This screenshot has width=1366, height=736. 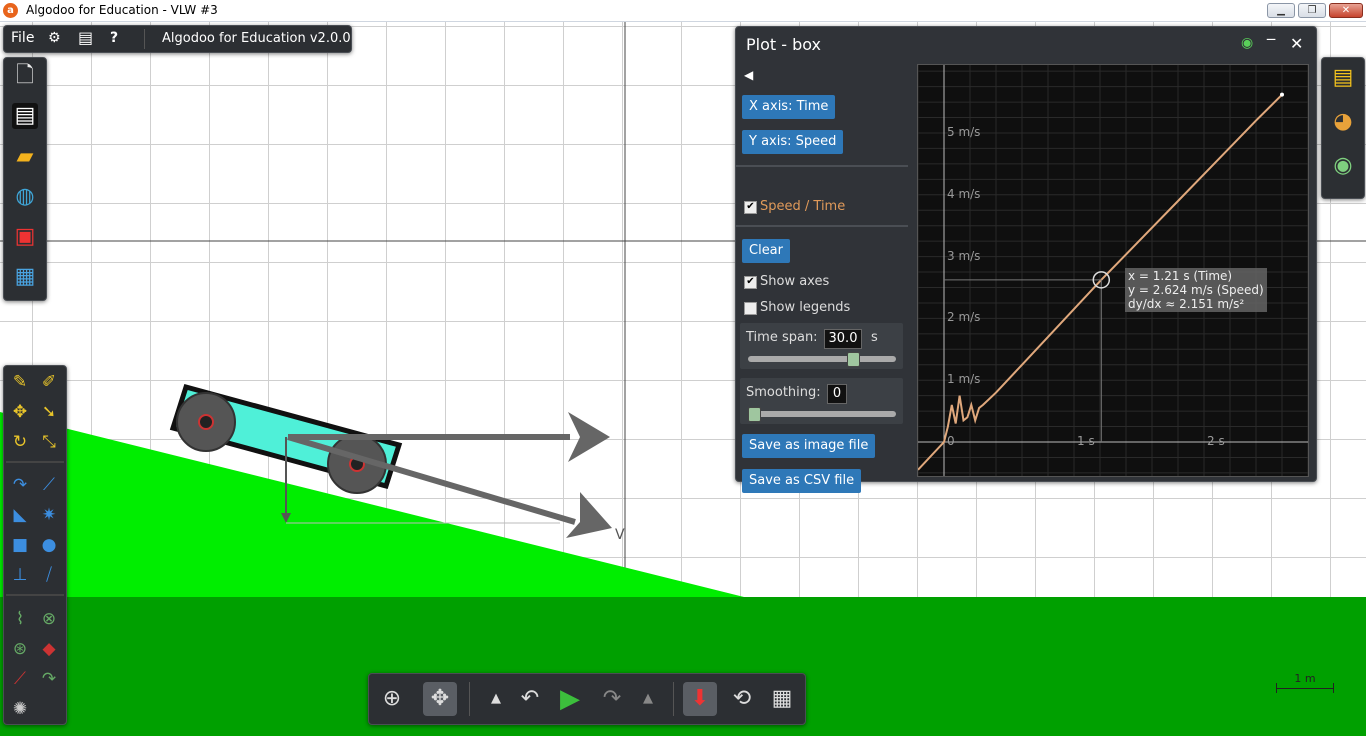 I want to click on up-arrow-icon: ▲, so click(x=496, y=699).